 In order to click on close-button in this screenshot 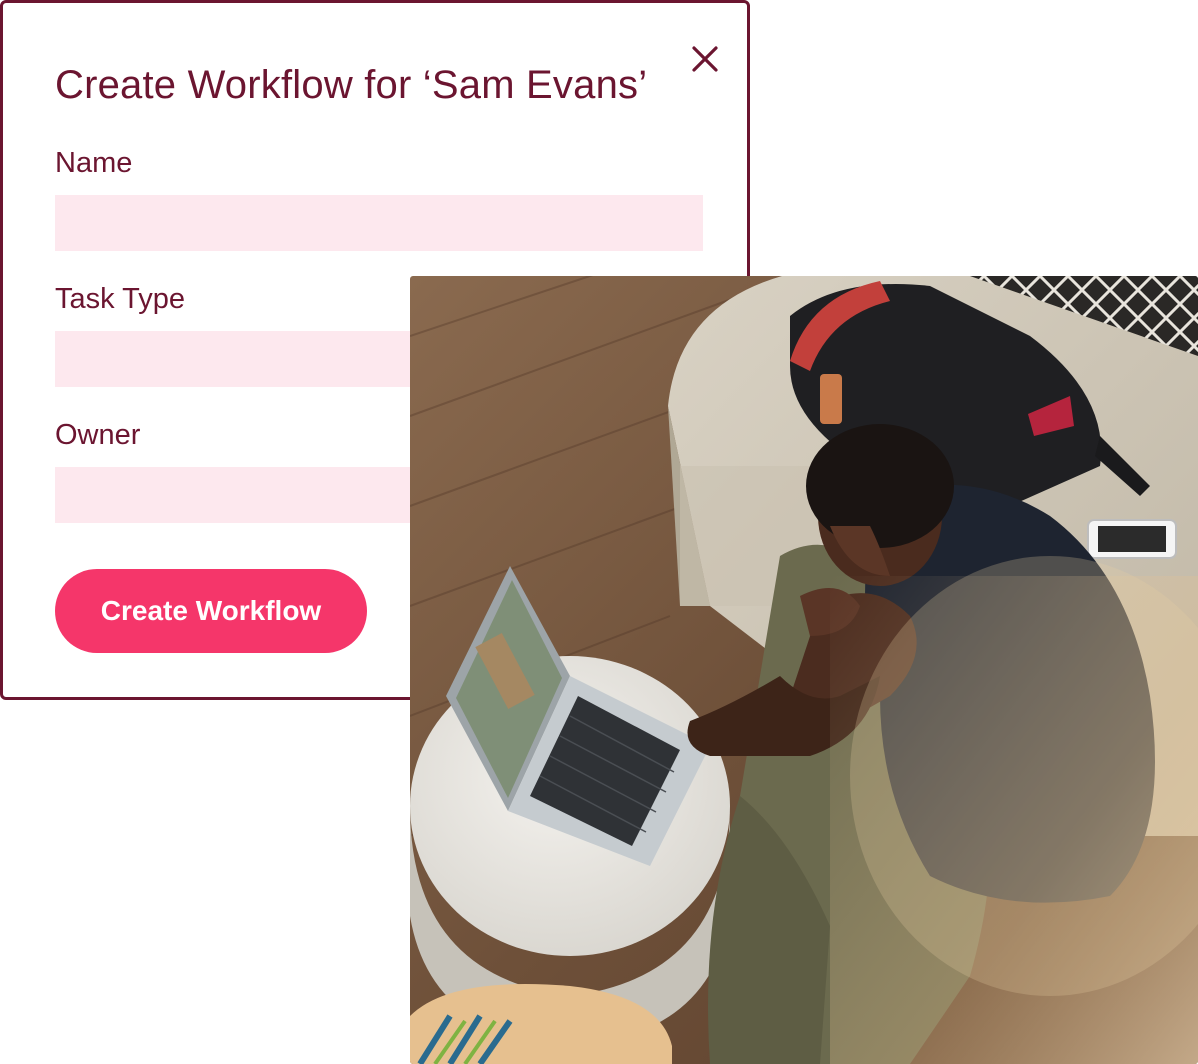, I will do `click(705, 59)`.